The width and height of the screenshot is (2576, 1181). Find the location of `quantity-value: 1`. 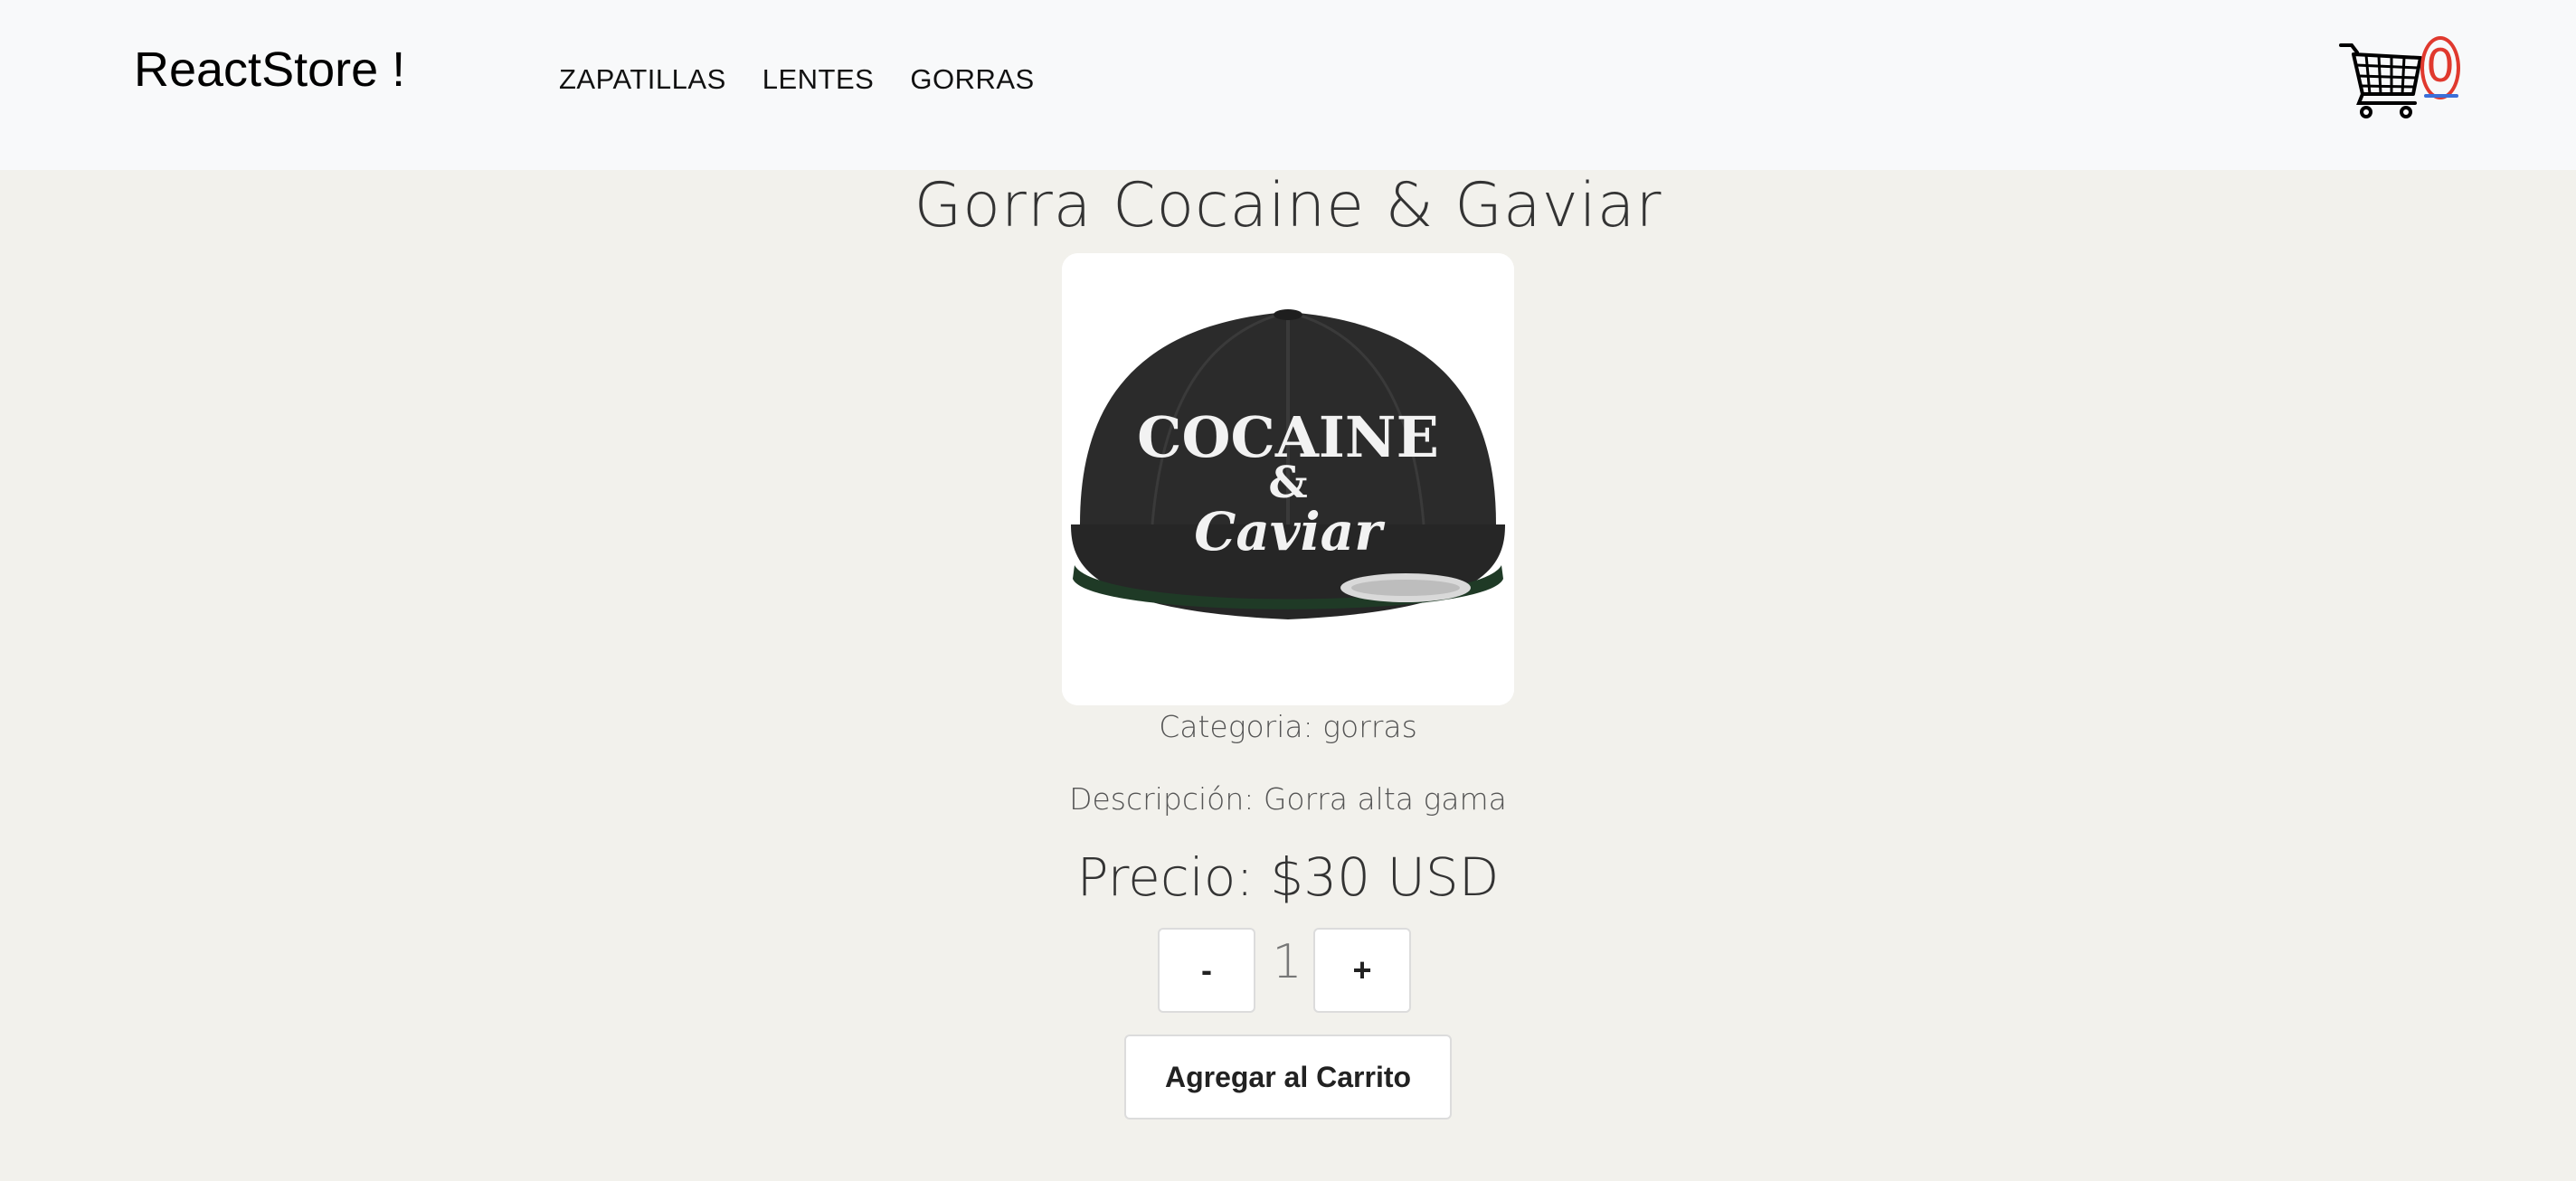

quantity-value: 1 is located at coordinates (1287, 962).